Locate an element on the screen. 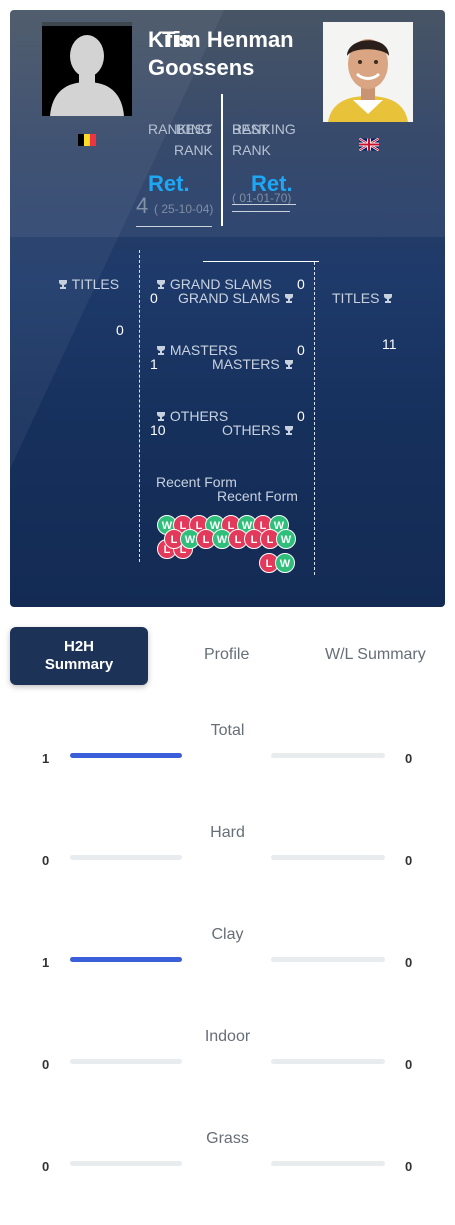 The image size is (455, 1225). surface-title: Clay is located at coordinates (227, 934).